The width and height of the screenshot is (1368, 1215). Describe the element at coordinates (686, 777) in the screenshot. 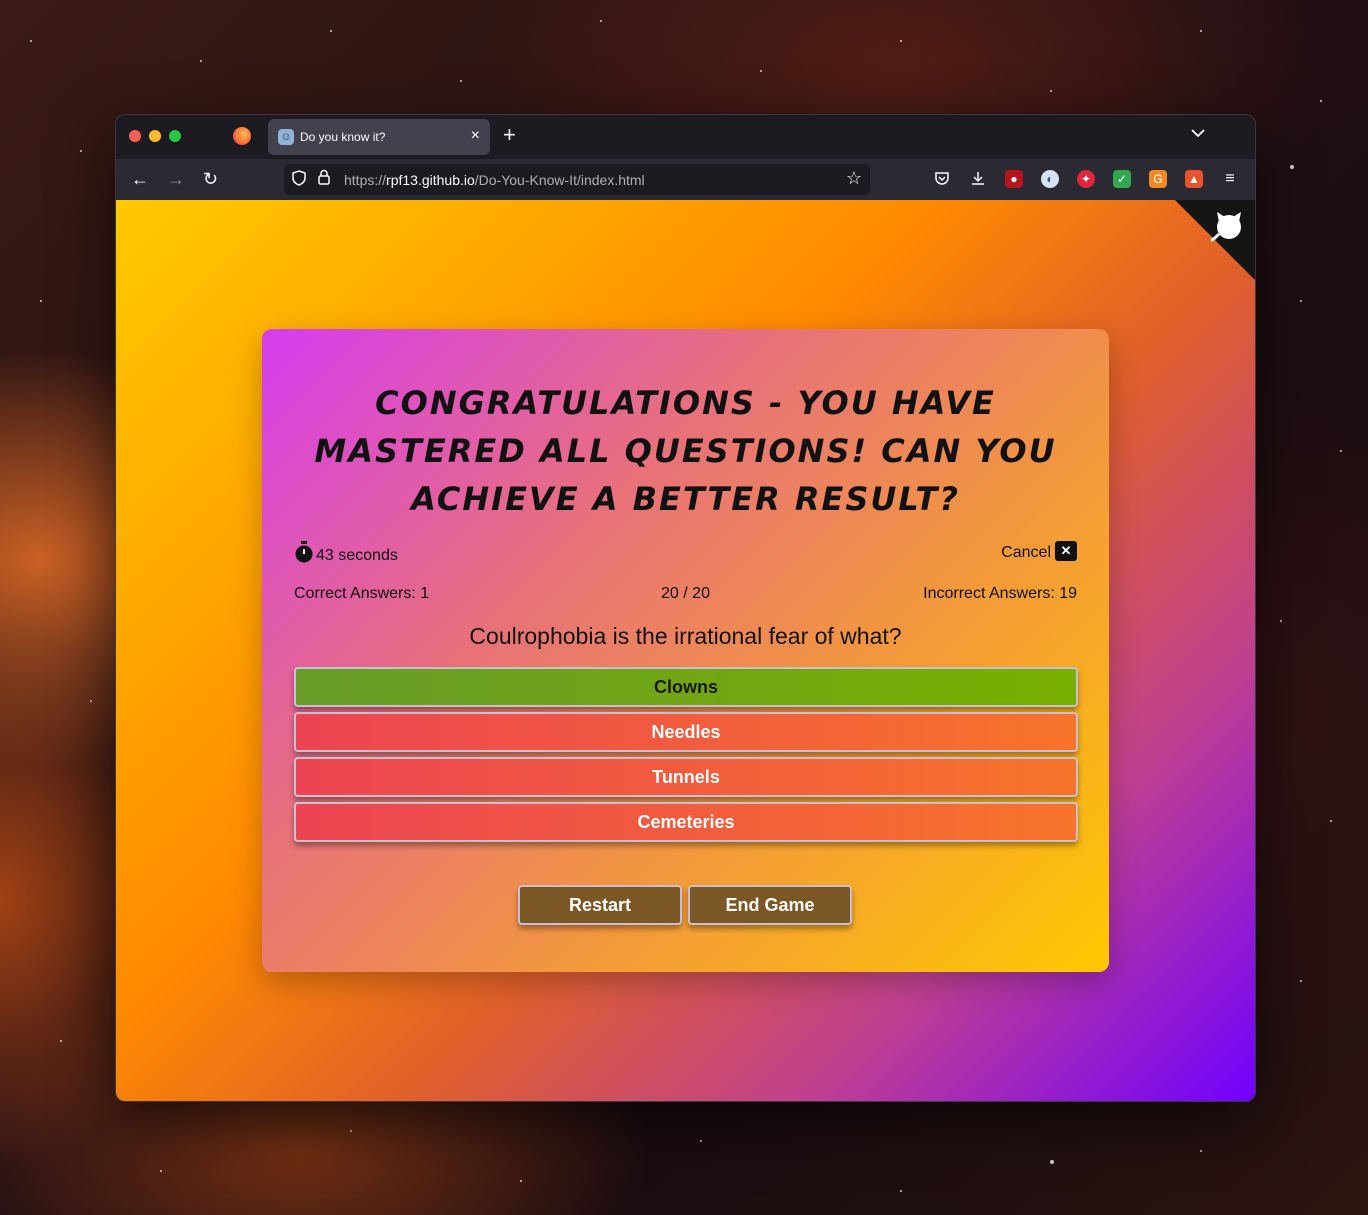

I see `answer-button-wrong: Tunnels` at that location.